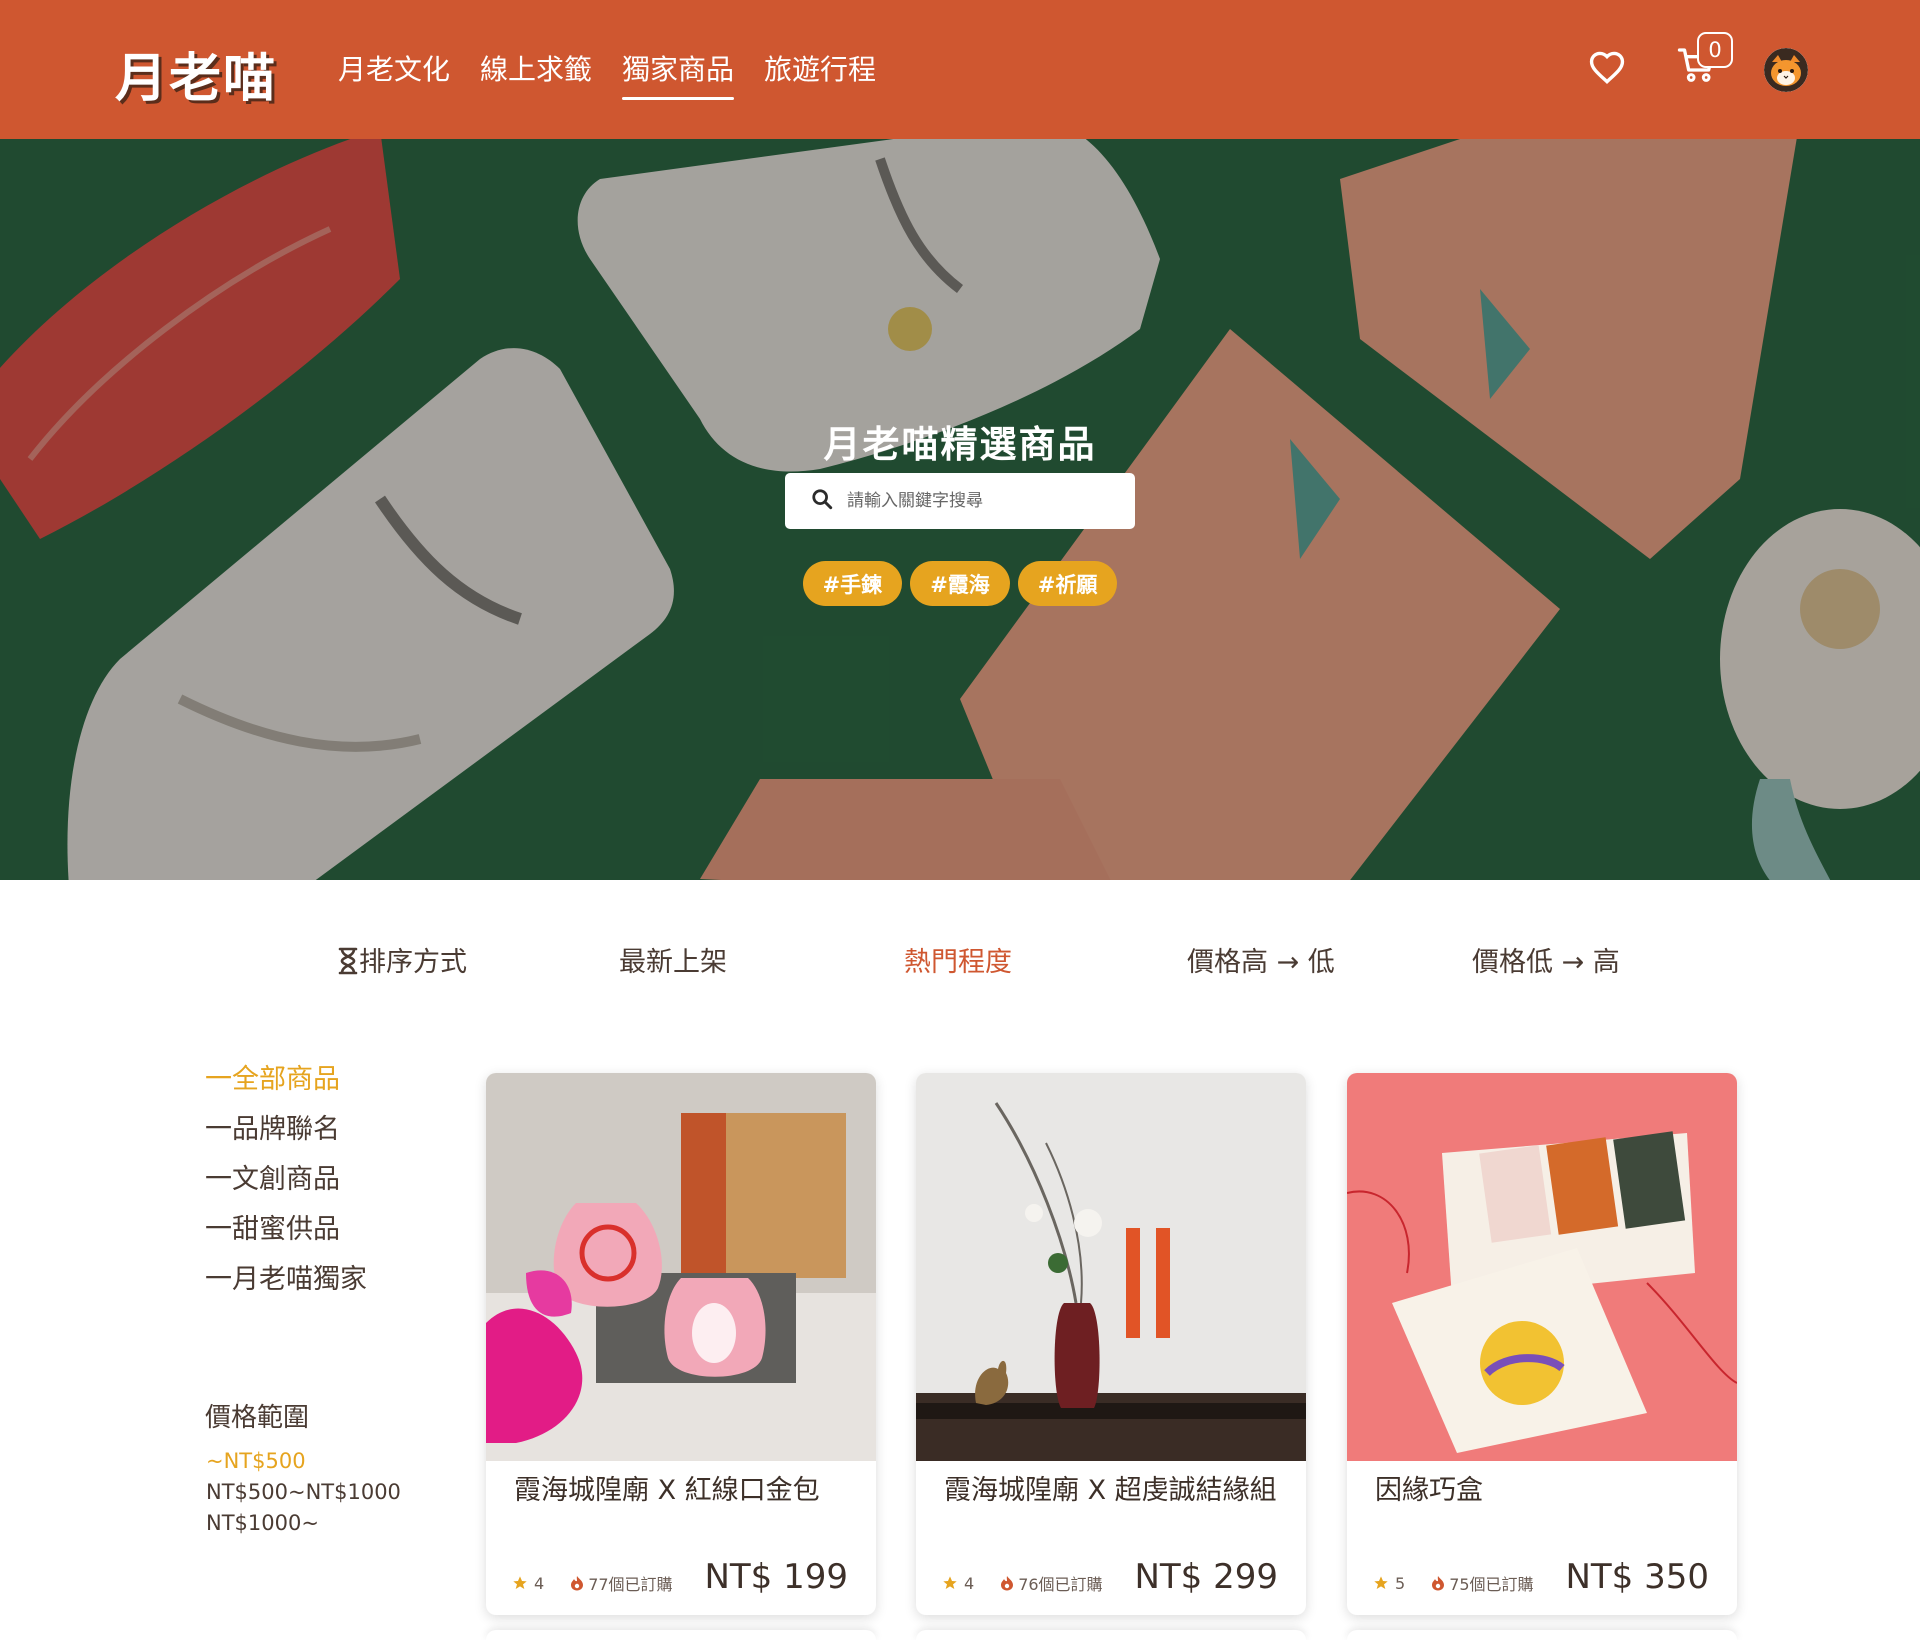  I want to click on tag-wish: #祈願, so click(1067, 583).